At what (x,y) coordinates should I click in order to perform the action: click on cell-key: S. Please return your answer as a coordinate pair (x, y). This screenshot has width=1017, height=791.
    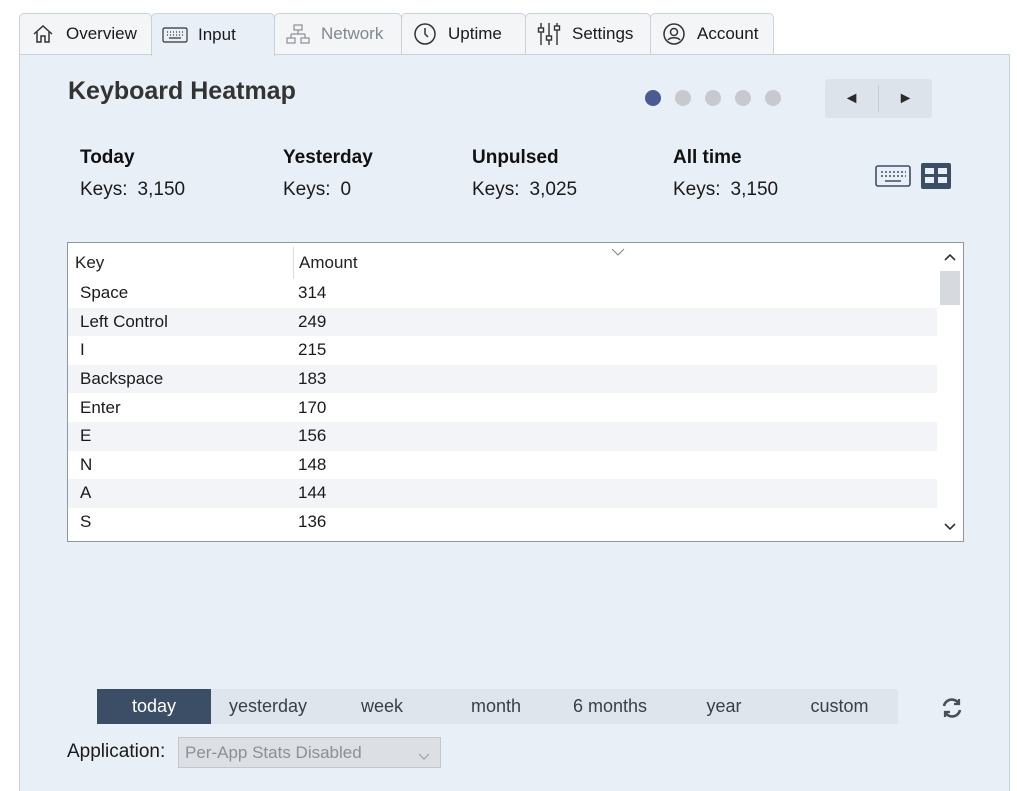
    Looking at the image, I should click on (86, 522).